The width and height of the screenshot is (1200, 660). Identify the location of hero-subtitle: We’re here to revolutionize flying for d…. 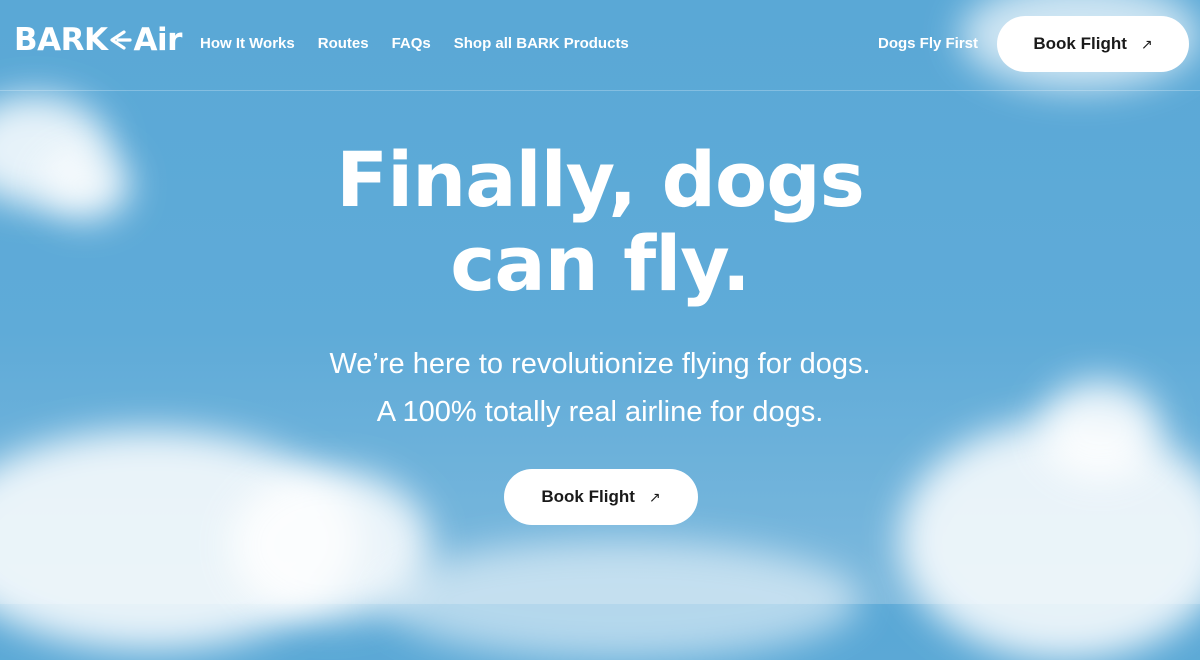
(600, 388).